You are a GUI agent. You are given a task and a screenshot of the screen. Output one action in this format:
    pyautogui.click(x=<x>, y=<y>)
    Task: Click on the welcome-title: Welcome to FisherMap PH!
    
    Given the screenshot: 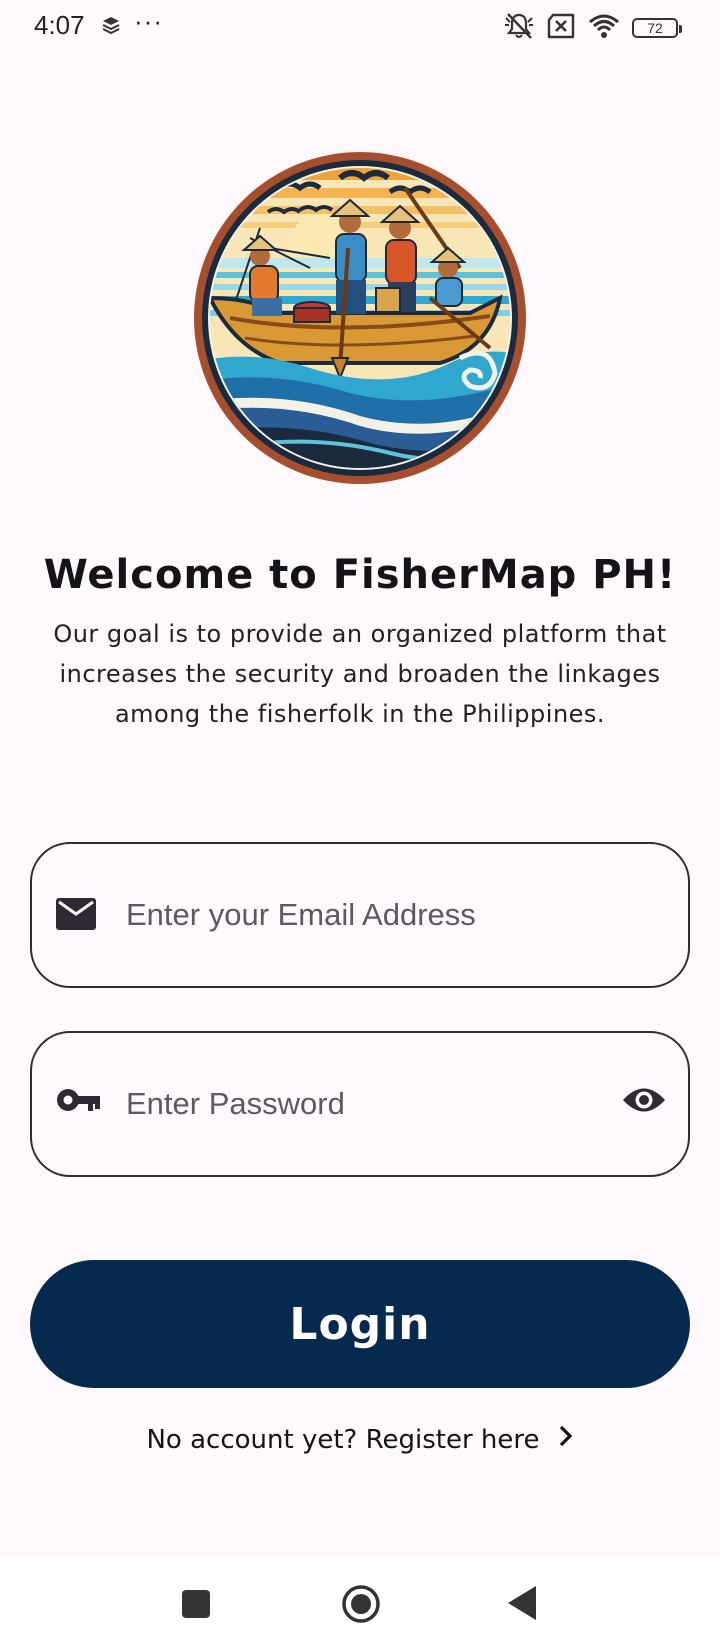 What is the action you would take?
    pyautogui.click(x=360, y=575)
    